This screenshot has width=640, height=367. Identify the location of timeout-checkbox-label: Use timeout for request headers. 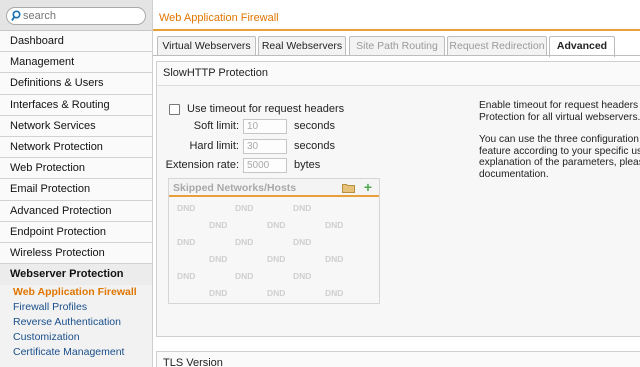
(265, 109).